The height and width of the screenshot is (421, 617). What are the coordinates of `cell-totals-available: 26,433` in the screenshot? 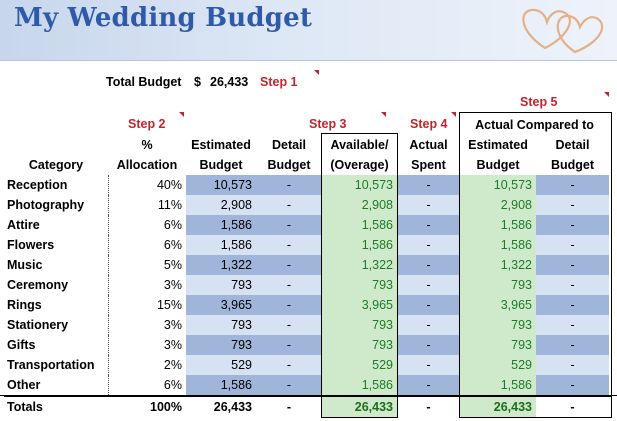 It's located at (359, 407).